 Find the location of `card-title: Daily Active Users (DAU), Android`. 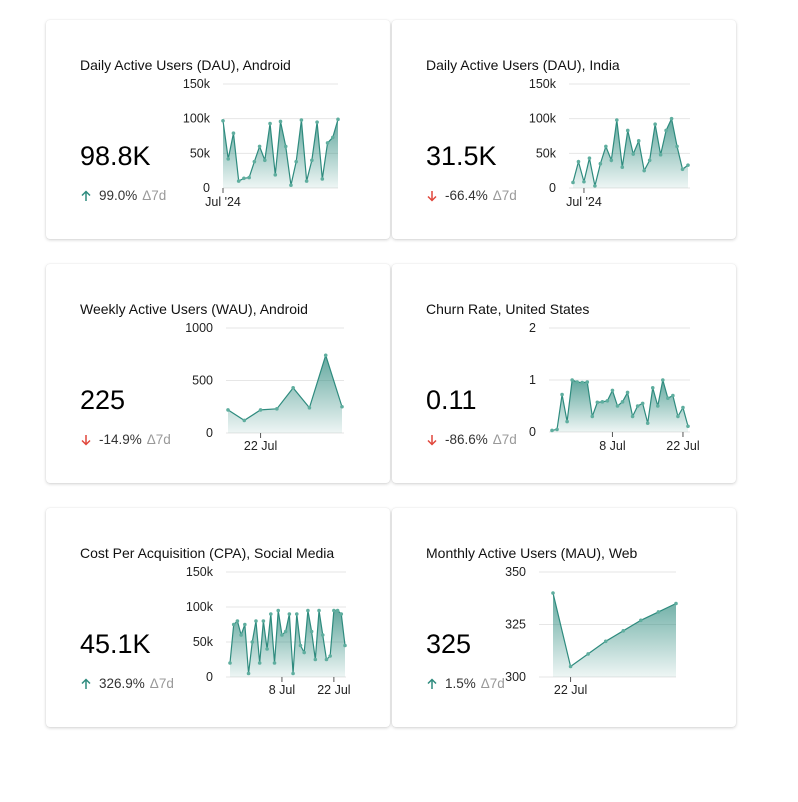

card-title: Daily Active Users (DAU), Android is located at coordinates (185, 65).